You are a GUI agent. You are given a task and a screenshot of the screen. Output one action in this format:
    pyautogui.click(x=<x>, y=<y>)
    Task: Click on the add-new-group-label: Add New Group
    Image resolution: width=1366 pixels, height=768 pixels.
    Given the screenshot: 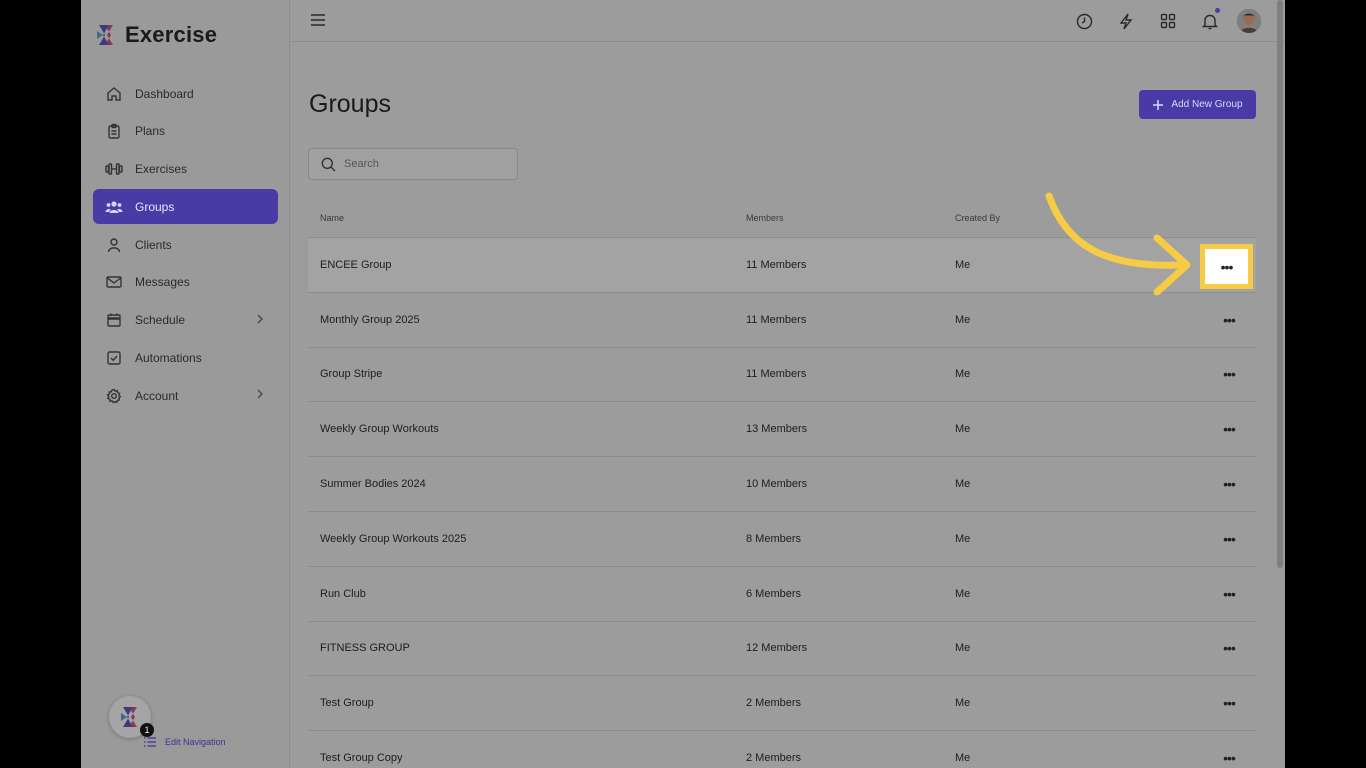 What is the action you would take?
    pyautogui.click(x=1207, y=104)
    